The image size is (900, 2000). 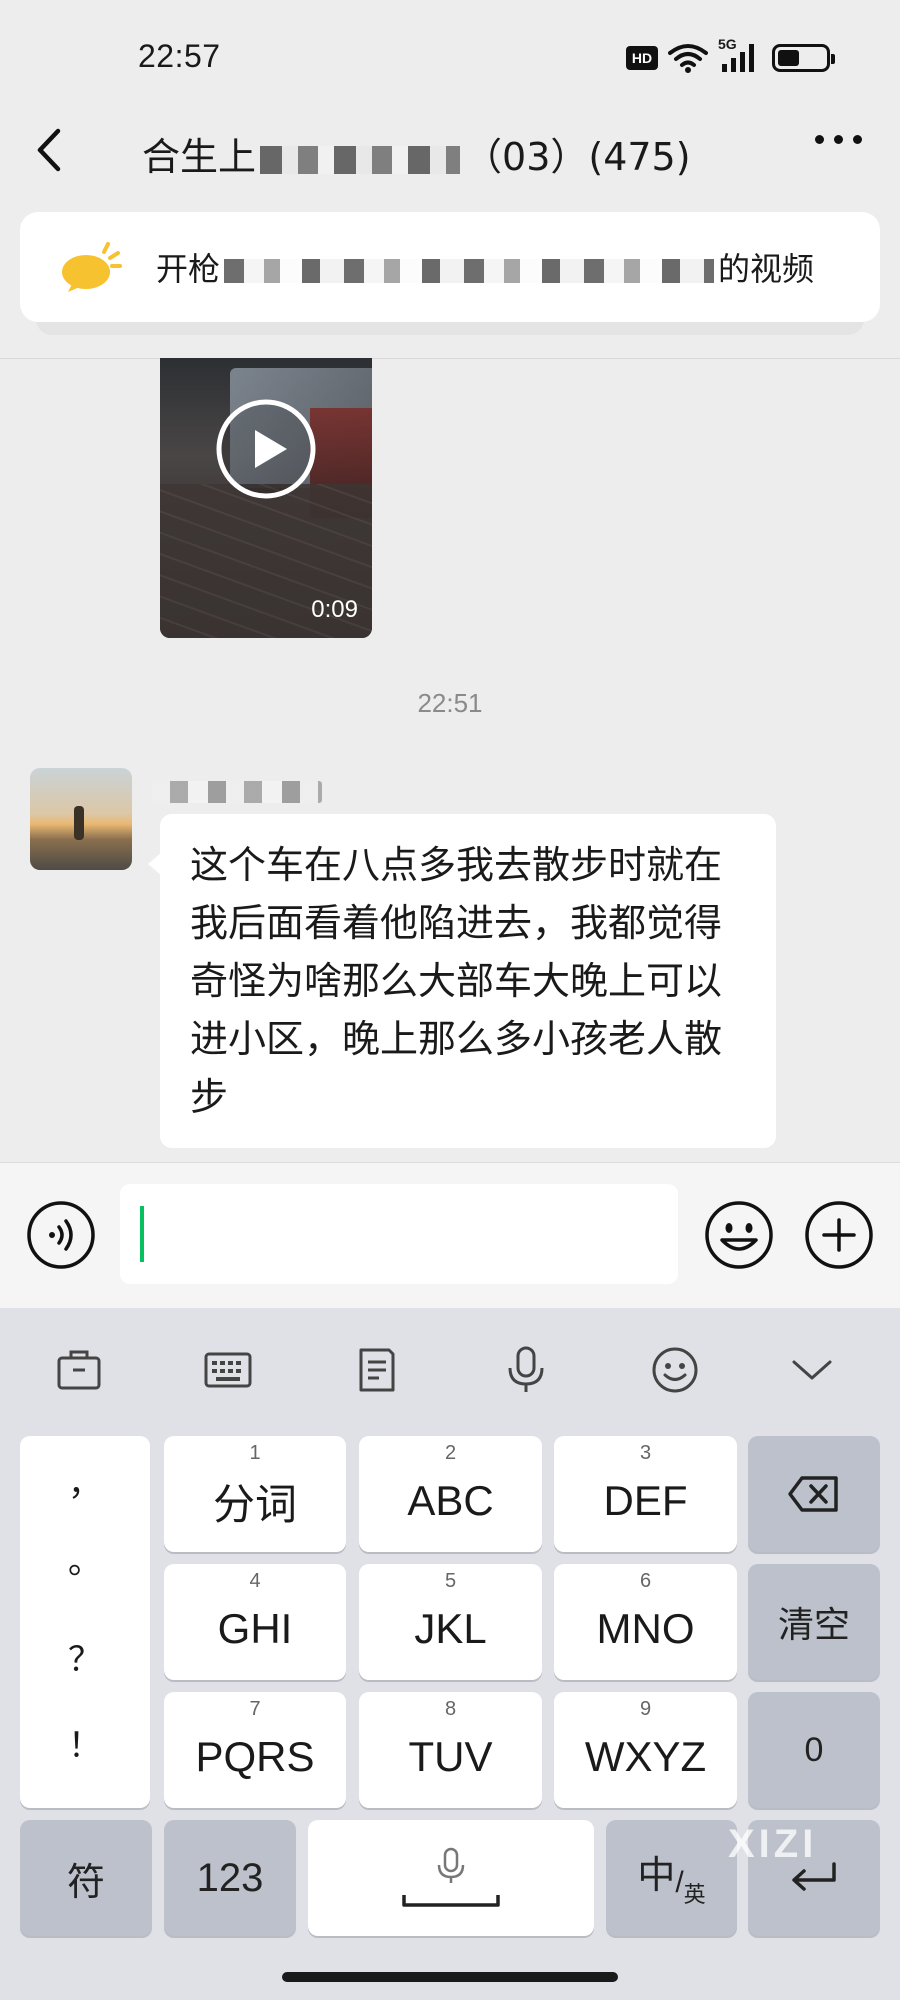 I want to click on wifi-icon, so click(x=688, y=58).